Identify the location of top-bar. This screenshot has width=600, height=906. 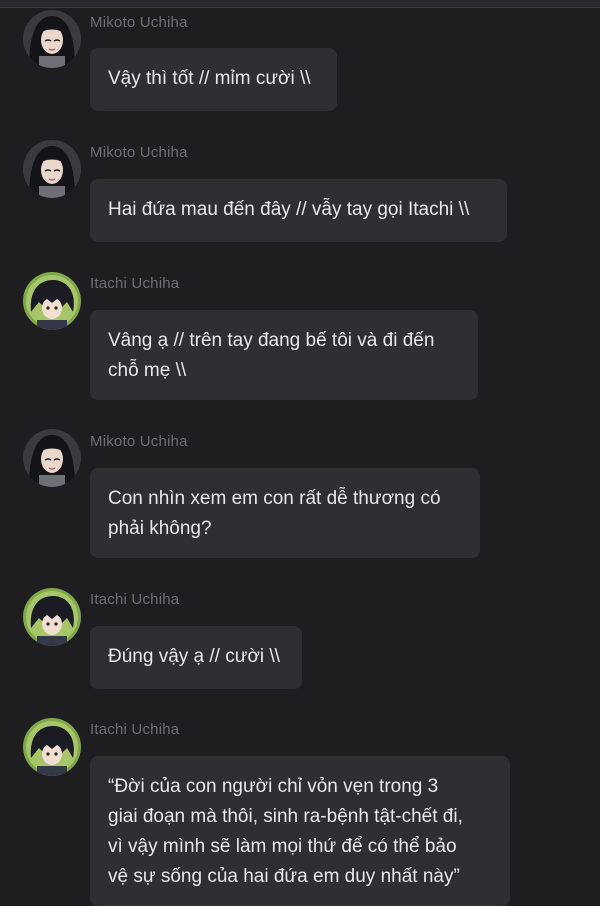
(300, 4).